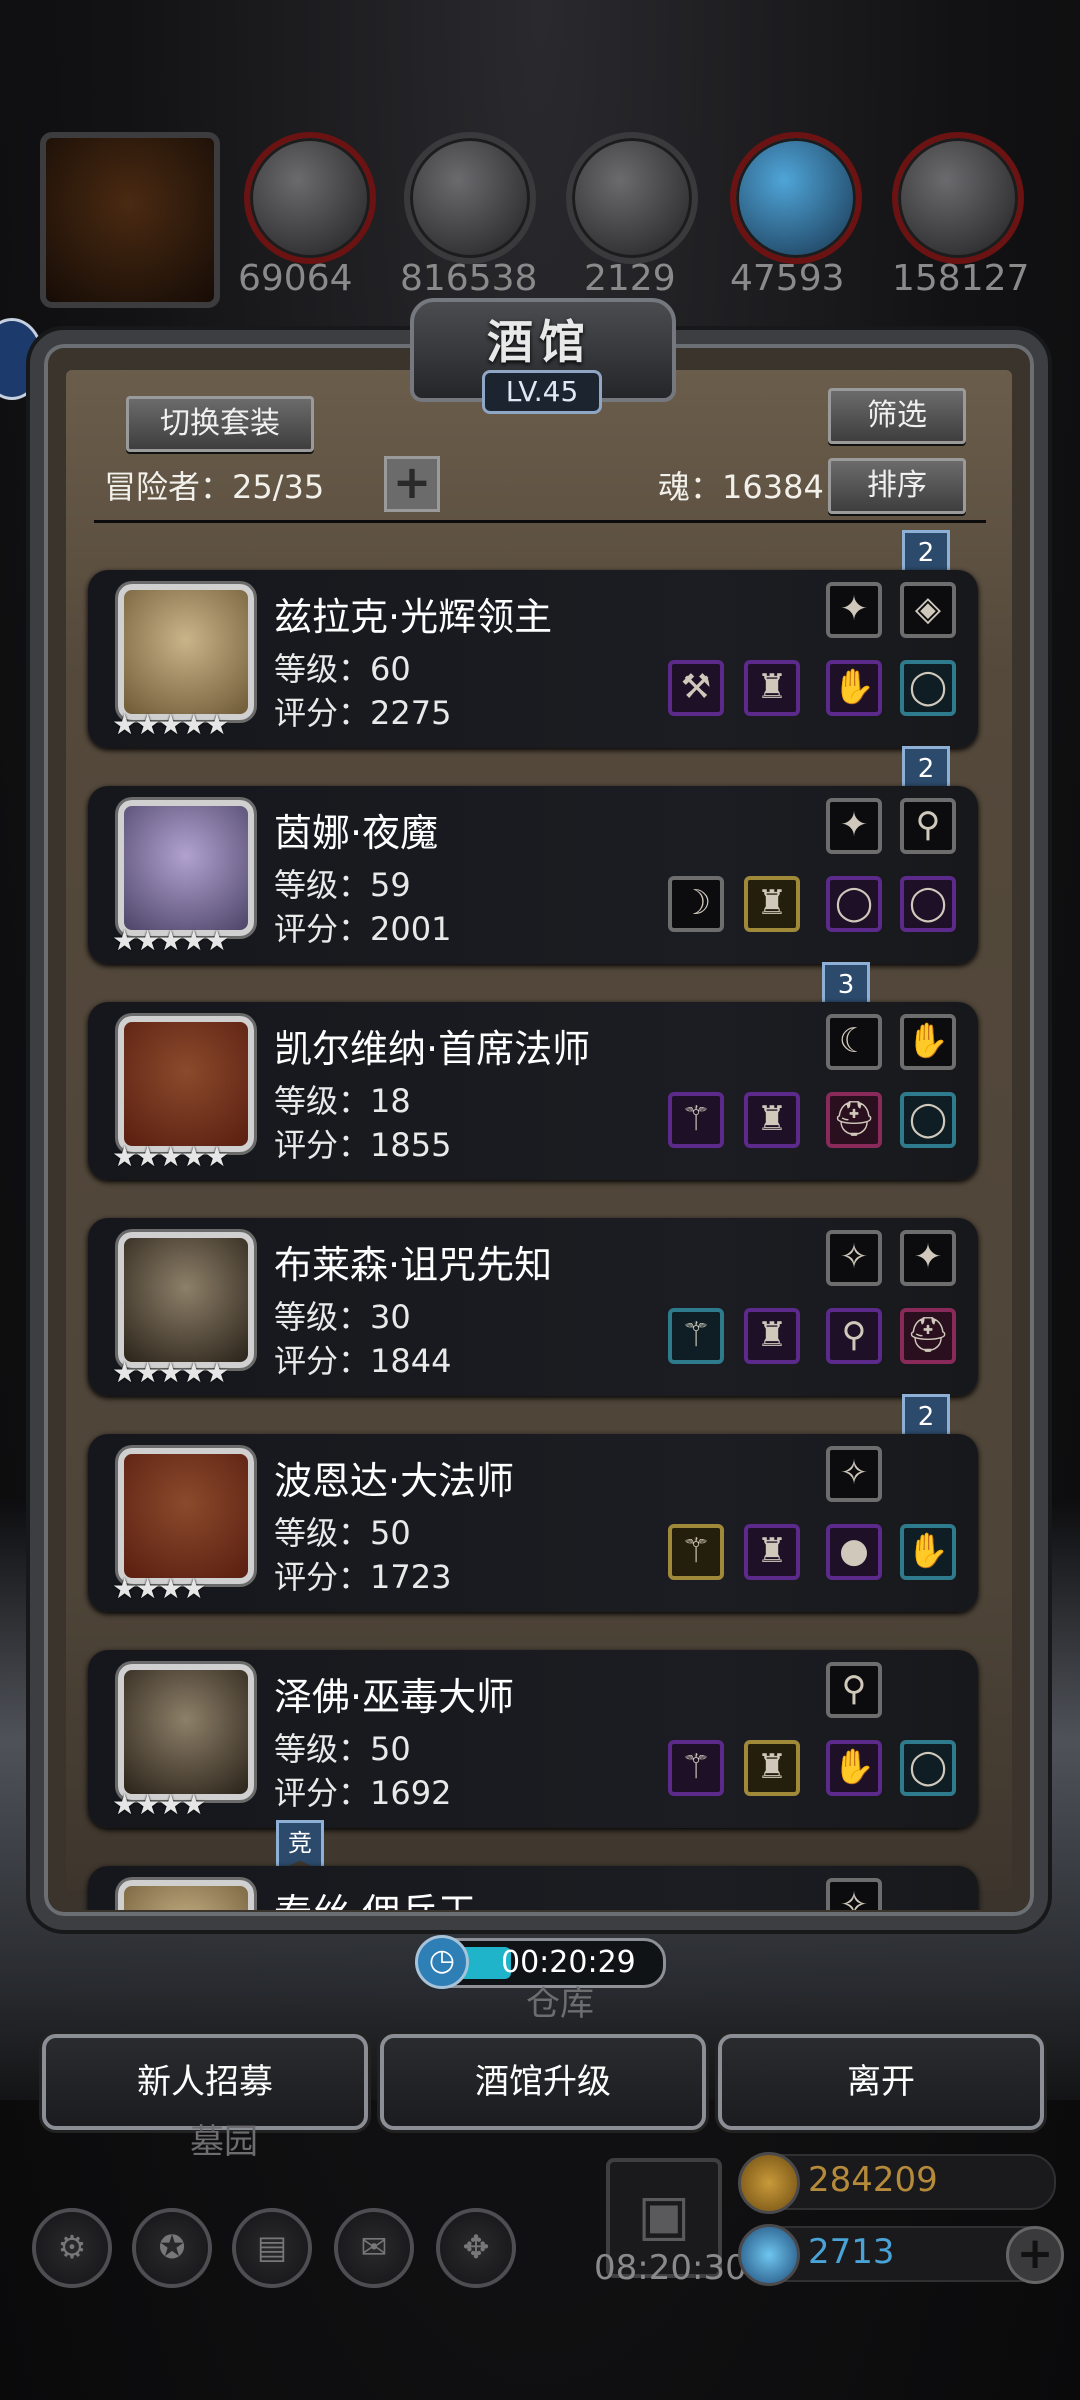  Describe the element at coordinates (533, 659) in the screenshot. I see `hero-card: ★★★★★ 兹拉克·光辉领主 等级：60 评分：2275 ✦ ◈ ⚒ ♜ ✋ ◯` at that location.